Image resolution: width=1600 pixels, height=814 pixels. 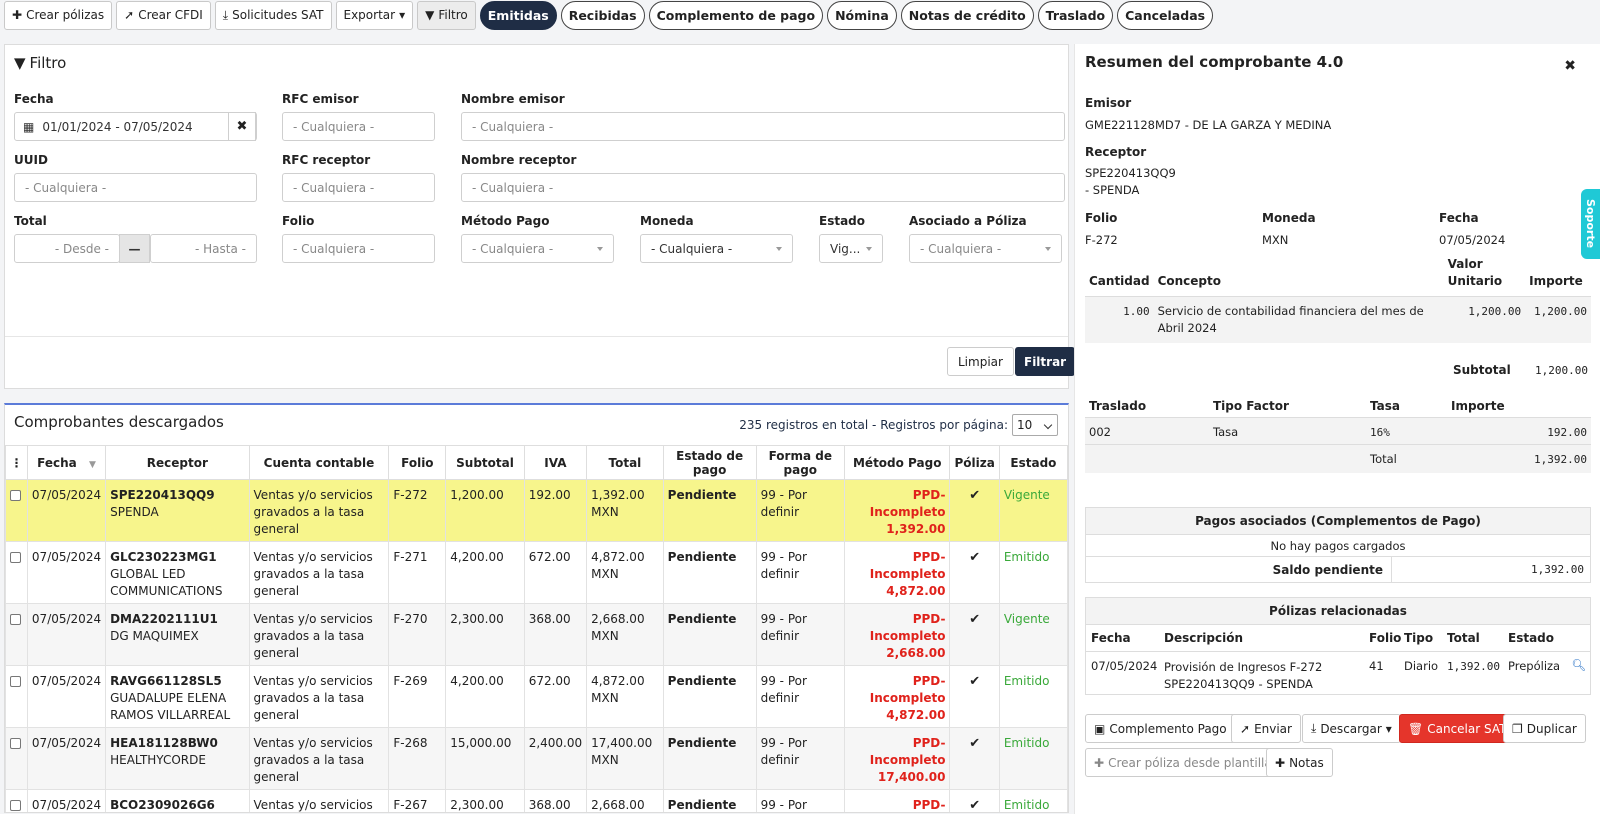 I want to click on fecha-label: Fecha, so click(x=1459, y=218).